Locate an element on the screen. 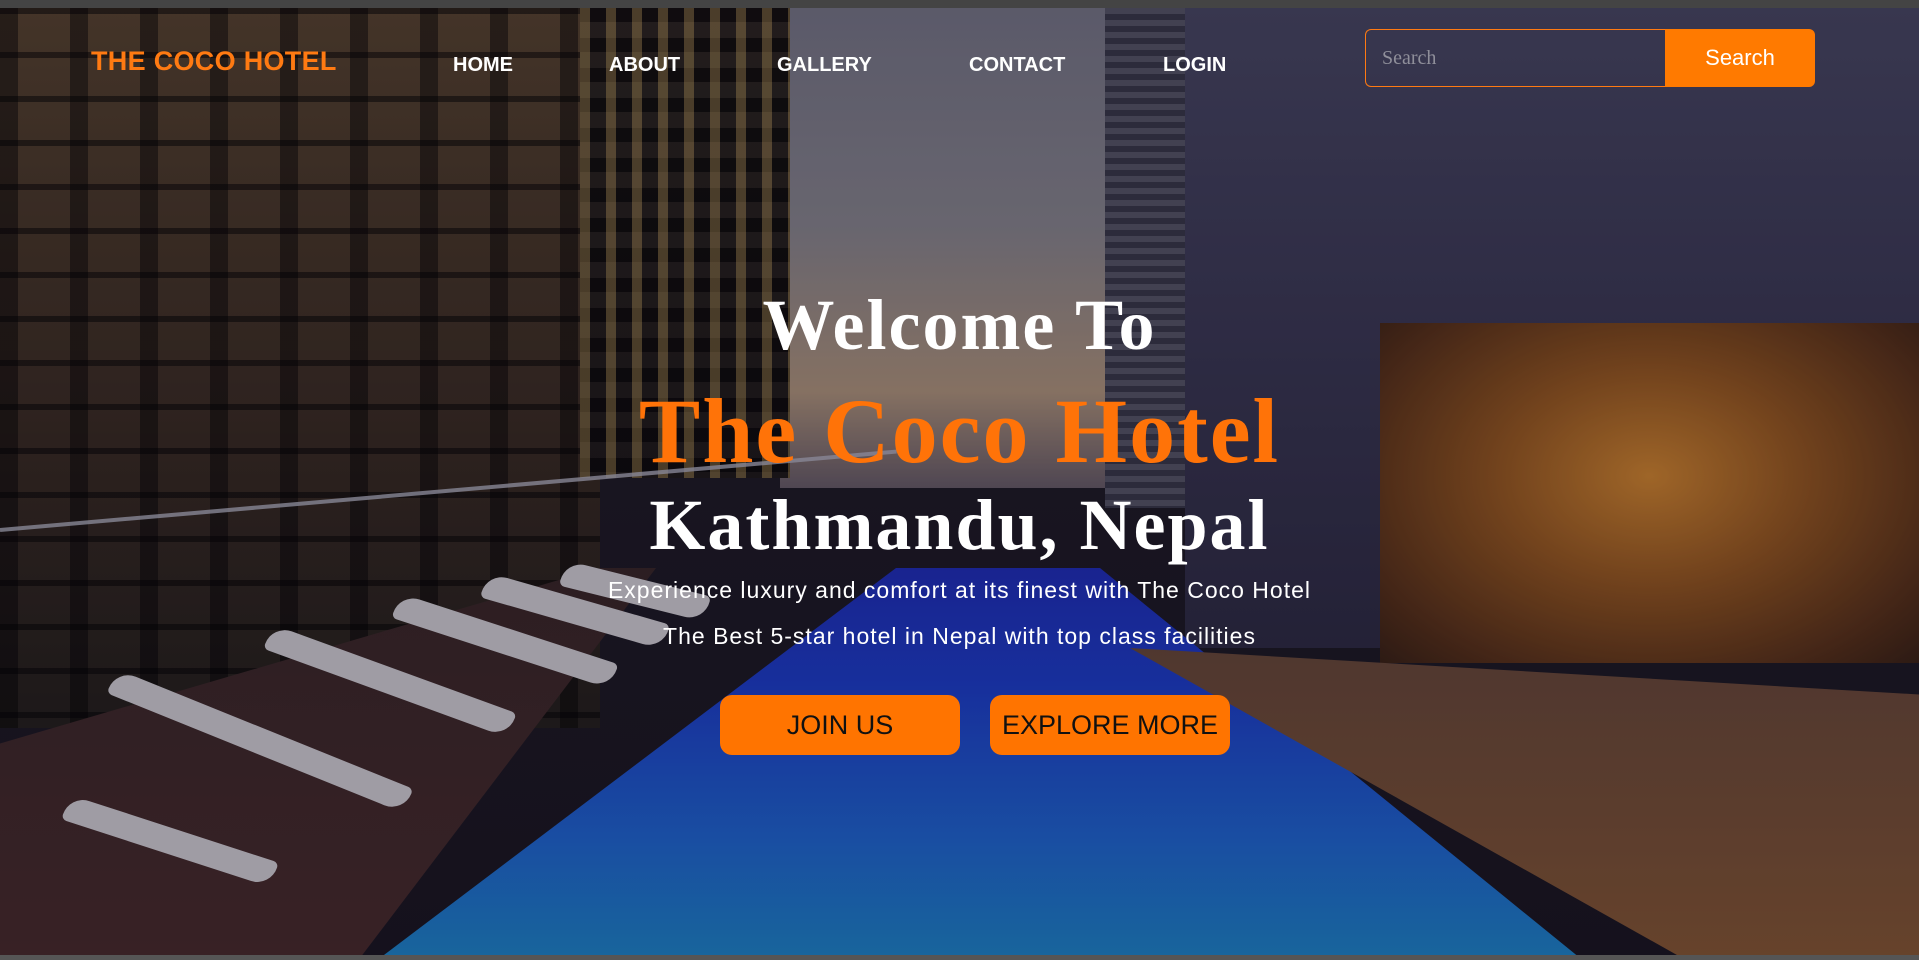  search-bar: Search is located at coordinates (1590, 58).